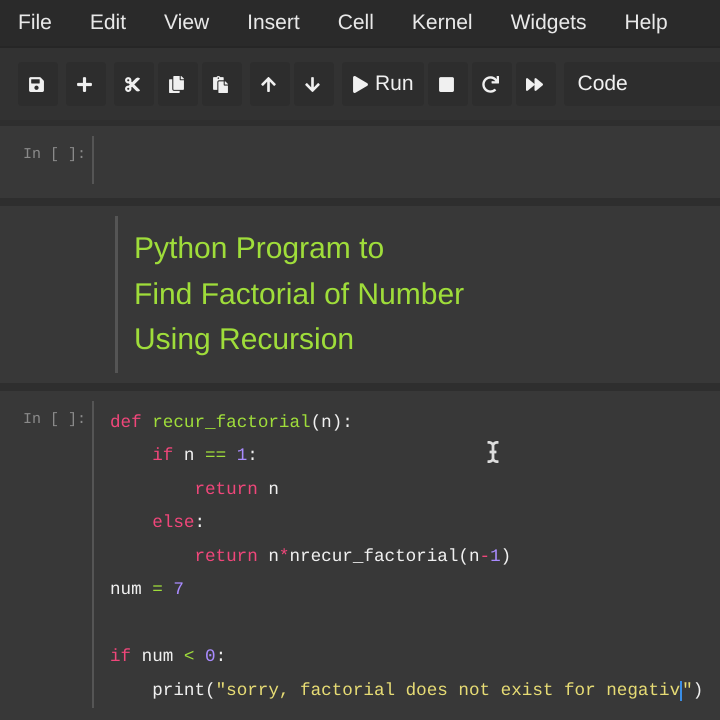  I want to click on heading-text: Python Program to, so click(260, 249).